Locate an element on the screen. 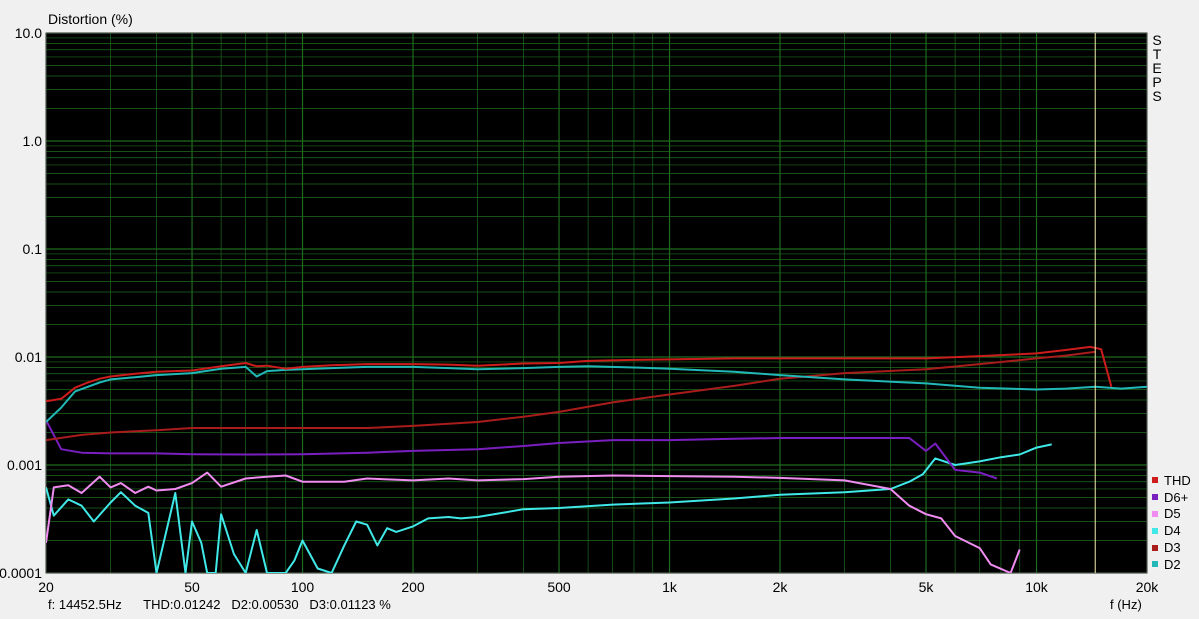 The width and height of the screenshot is (1199, 619). legend-label: D6+ is located at coordinates (1176, 497).